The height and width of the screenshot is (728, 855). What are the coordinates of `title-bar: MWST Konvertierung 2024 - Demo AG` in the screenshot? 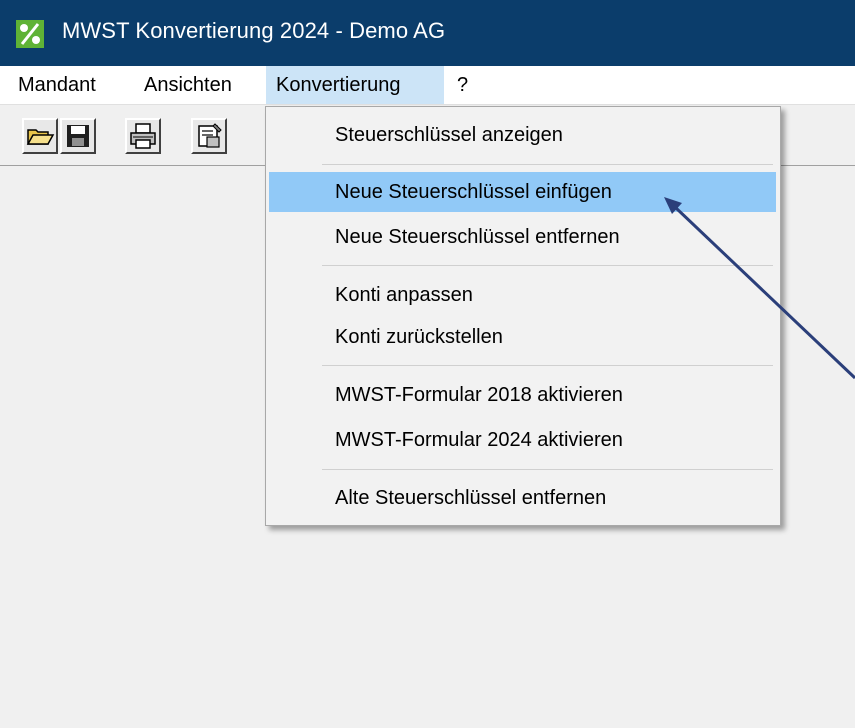 It's located at (427, 33).